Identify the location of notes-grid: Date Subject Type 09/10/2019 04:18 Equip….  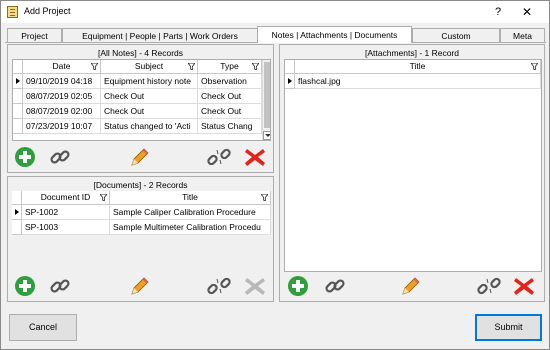
(141, 100).